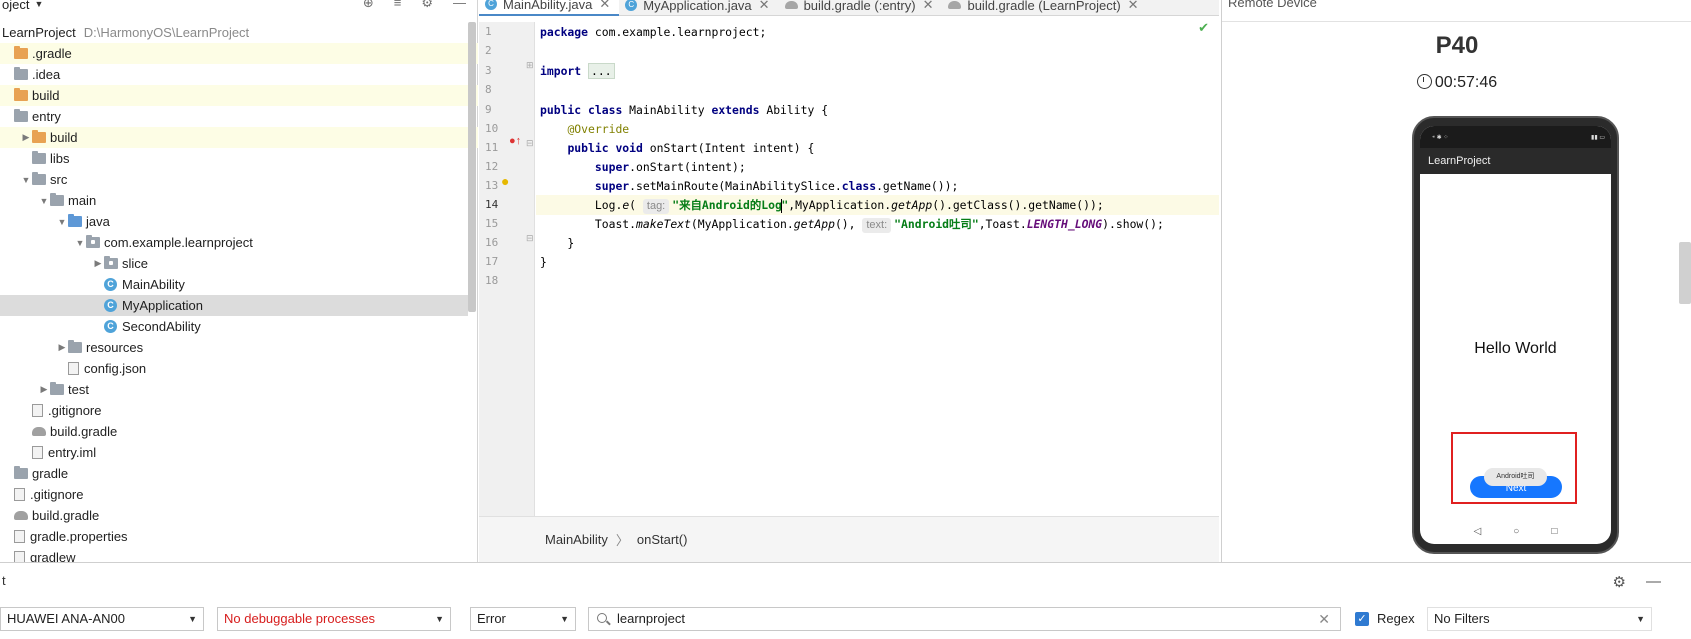 The image size is (1691, 639). Describe the element at coordinates (523, 619) in the screenshot. I see `log-level-select: Error ▼` at that location.